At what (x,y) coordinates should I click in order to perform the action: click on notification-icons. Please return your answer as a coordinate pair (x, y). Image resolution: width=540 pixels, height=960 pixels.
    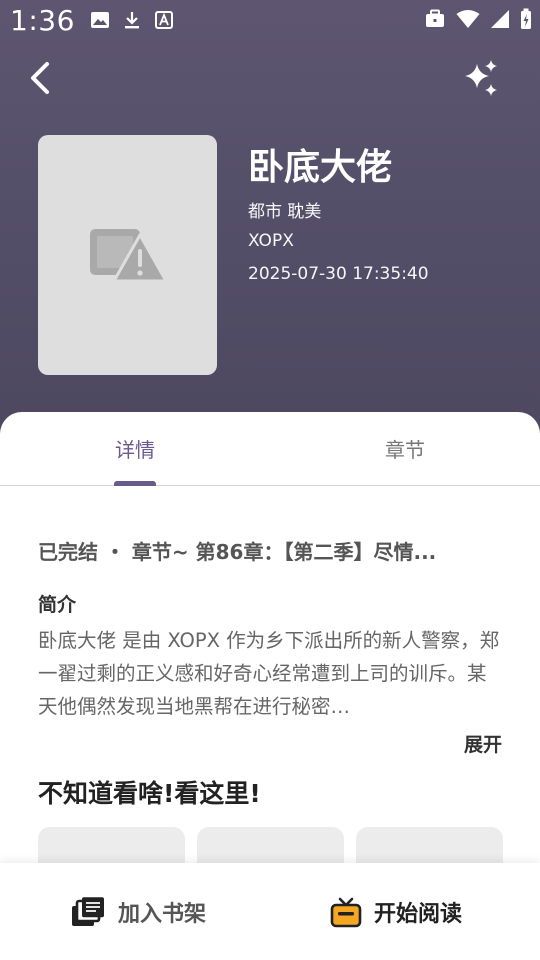
    Looking at the image, I should click on (132, 20).